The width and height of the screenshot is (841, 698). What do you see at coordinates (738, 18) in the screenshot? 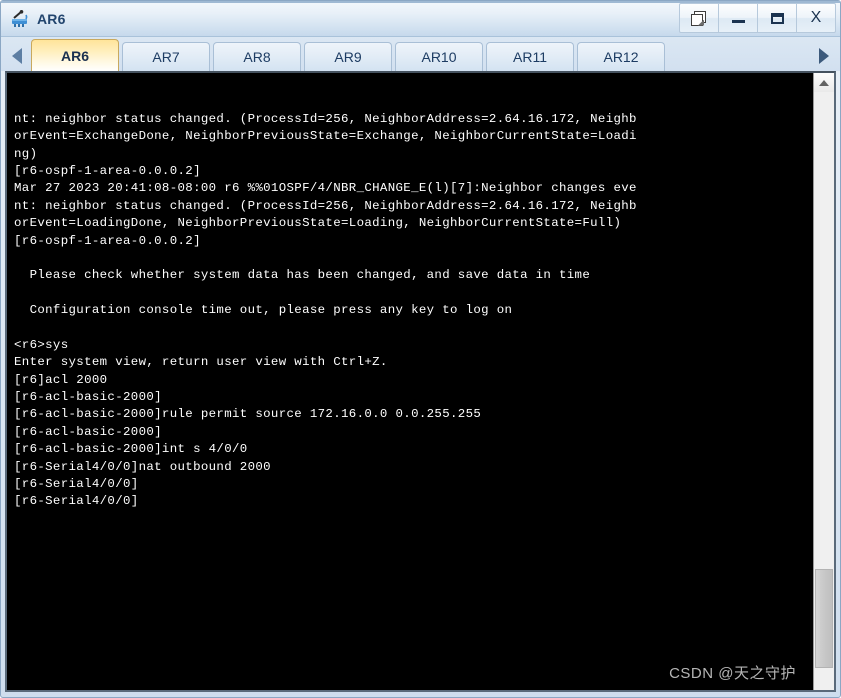
I see `minimize-button` at bounding box center [738, 18].